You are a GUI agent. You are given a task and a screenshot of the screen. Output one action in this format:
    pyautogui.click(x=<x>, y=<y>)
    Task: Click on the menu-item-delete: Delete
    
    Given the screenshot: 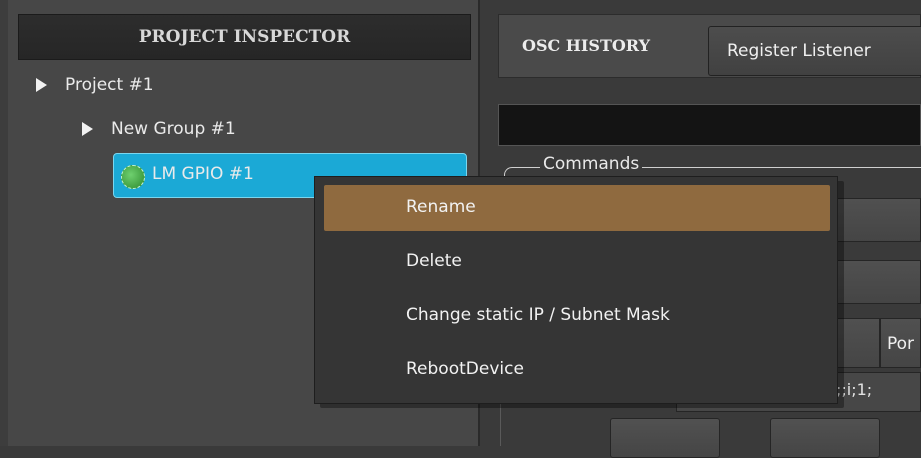 What is the action you would take?
    pyautogui.click(x=577, y=262)
    